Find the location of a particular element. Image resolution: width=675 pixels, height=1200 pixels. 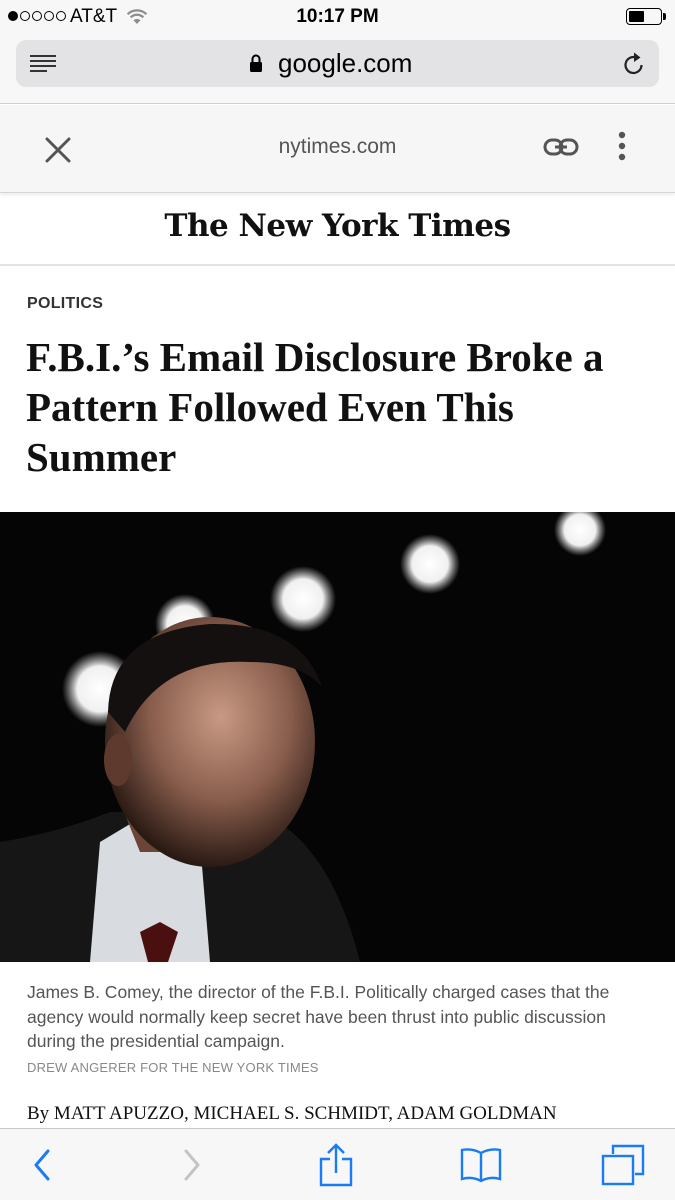

safari-address-bar: google.com is located at coordinates (337, 69).